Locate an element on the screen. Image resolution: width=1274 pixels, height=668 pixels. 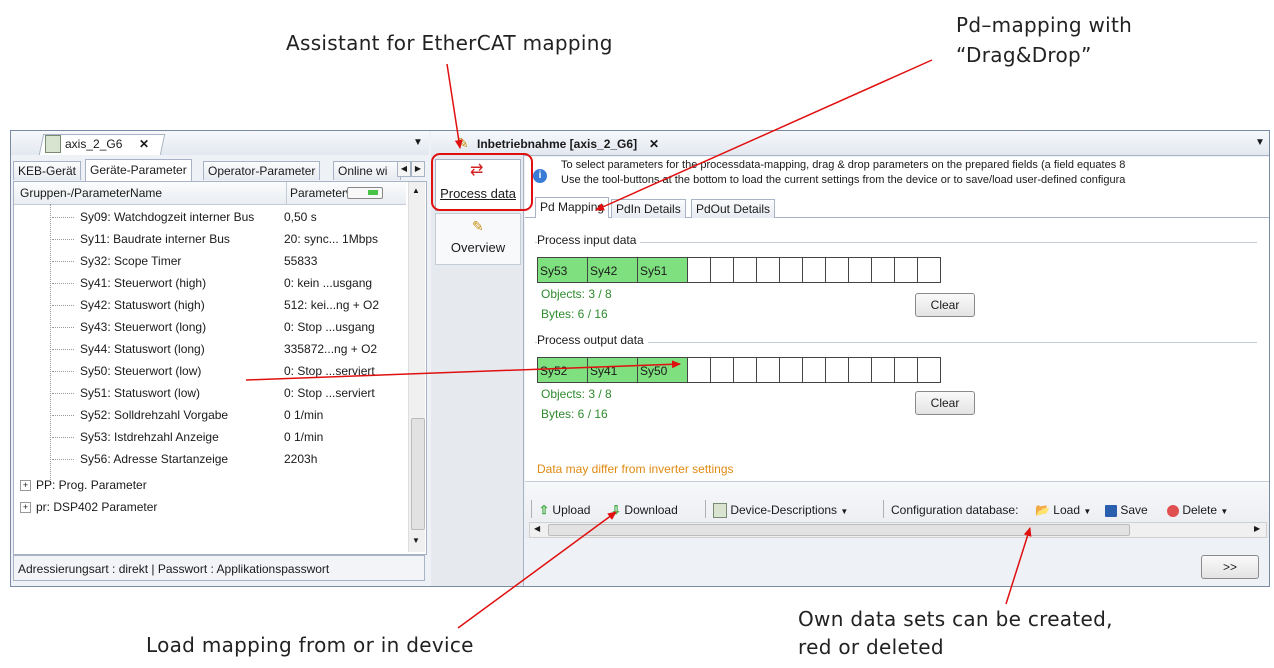
arrow-assistant is located at coordinates (454, 106).